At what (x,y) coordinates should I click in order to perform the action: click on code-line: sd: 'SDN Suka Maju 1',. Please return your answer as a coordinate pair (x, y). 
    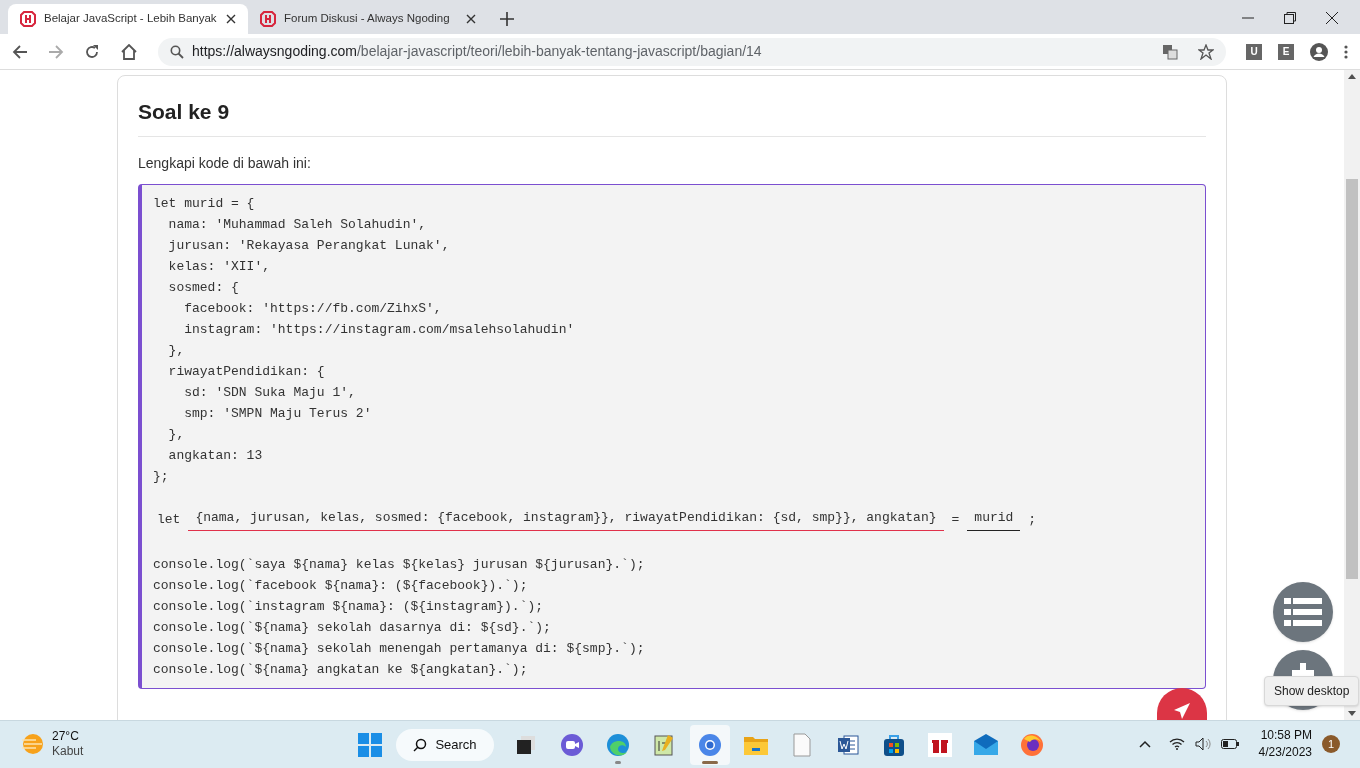
    Looking at the image, I should click on (270, 392).